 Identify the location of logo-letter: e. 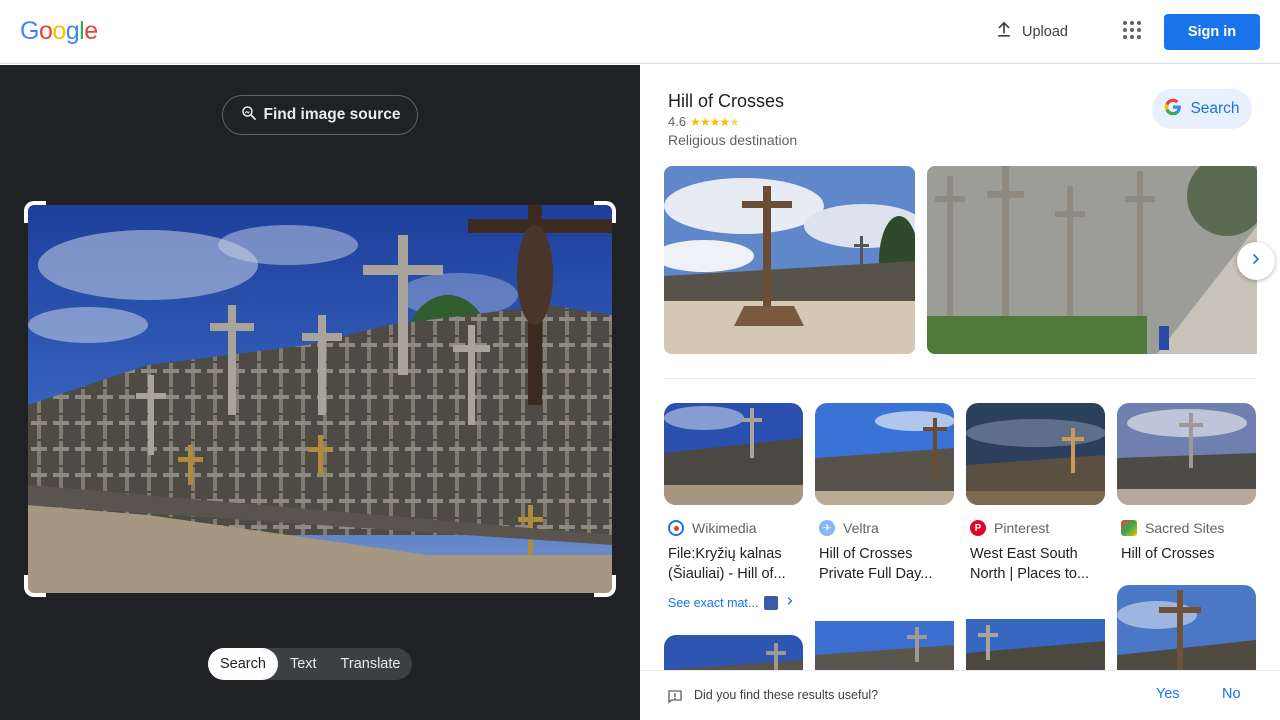
(91, 31).